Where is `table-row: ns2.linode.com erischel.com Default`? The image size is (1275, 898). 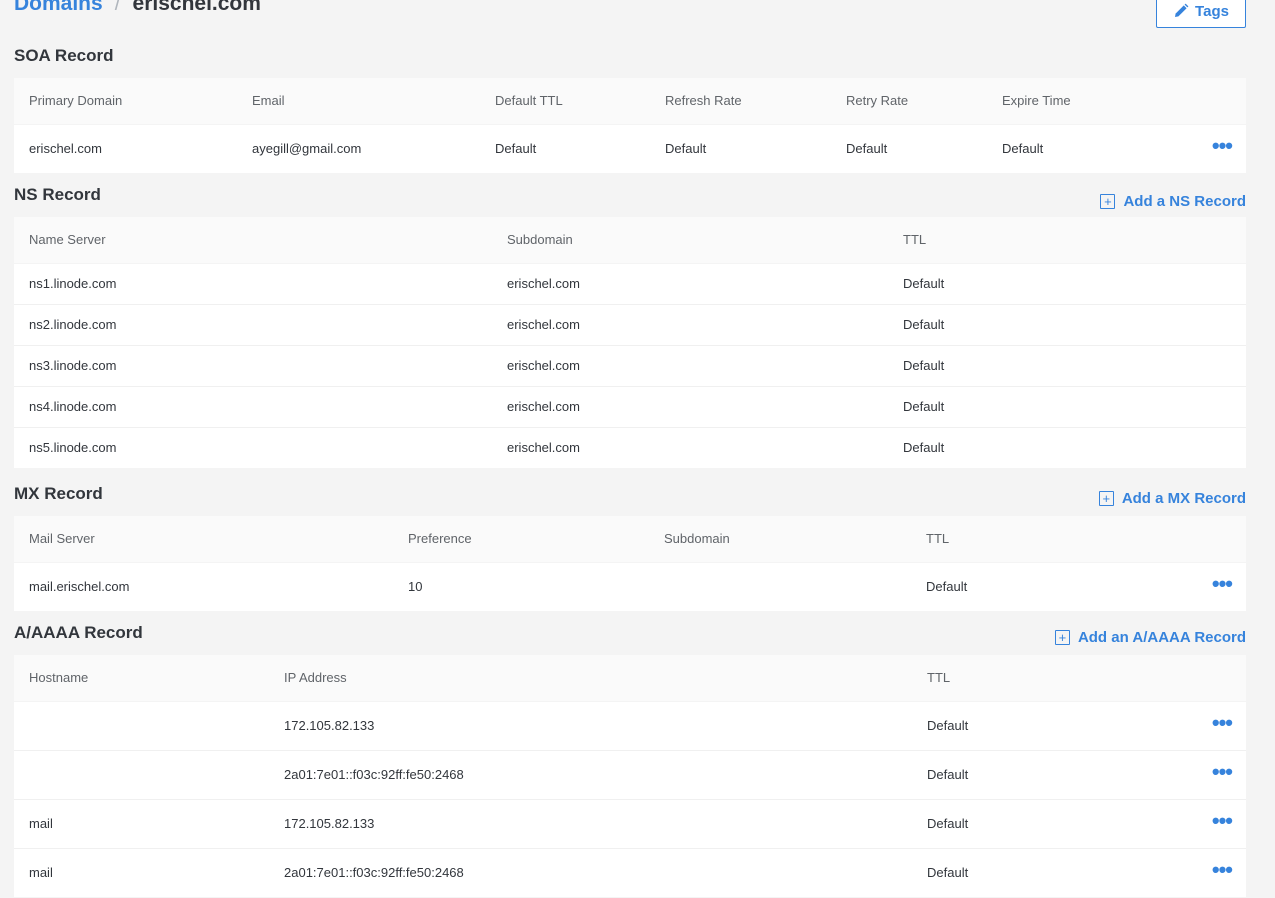
table-row: ns2.linode.com erischel.com Default is located at coordinates (630, 325).